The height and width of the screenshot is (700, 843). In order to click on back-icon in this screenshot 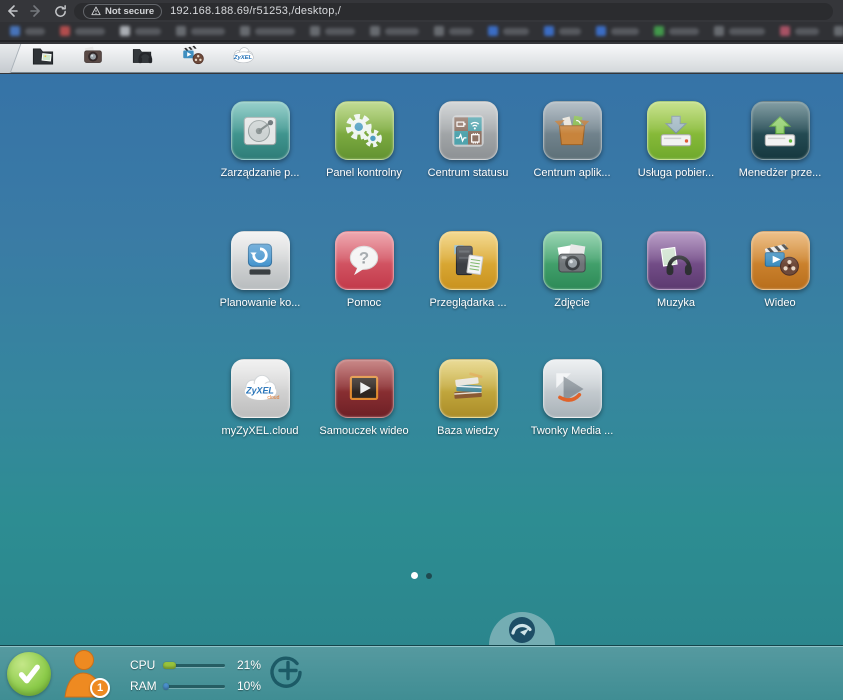, I will do `click(12, 11)`.